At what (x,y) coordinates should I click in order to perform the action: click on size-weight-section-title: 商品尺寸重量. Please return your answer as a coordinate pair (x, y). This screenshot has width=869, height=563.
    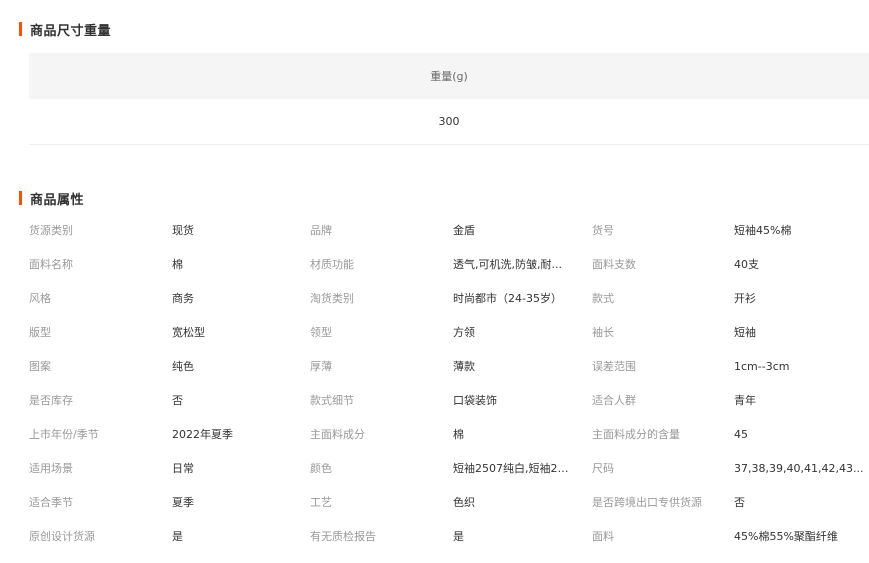
    Looking at the image, I should click on (65, 30).